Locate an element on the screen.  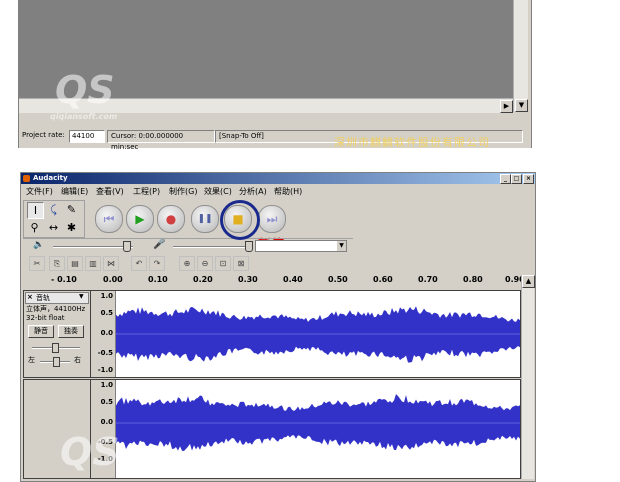
scale-label: 0.5 is located at coordinates (106, 402).